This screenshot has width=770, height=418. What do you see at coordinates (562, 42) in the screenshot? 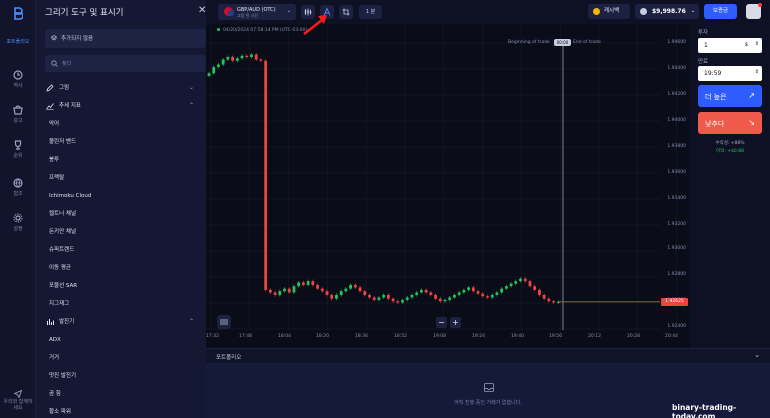
I see `trade-timer-badge: 00:00` at bounding box center [562, 42].